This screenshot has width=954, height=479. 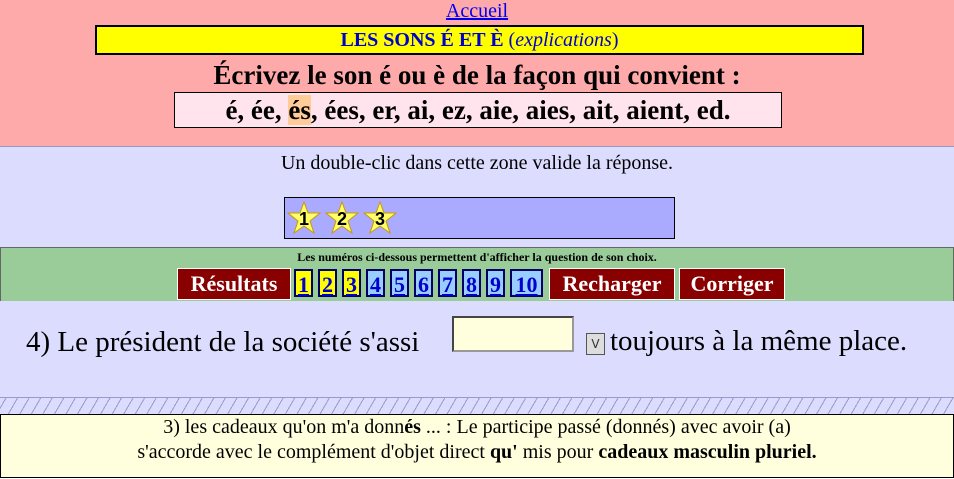 I want to click on star-icon: 3, so click(x=380, y=218).